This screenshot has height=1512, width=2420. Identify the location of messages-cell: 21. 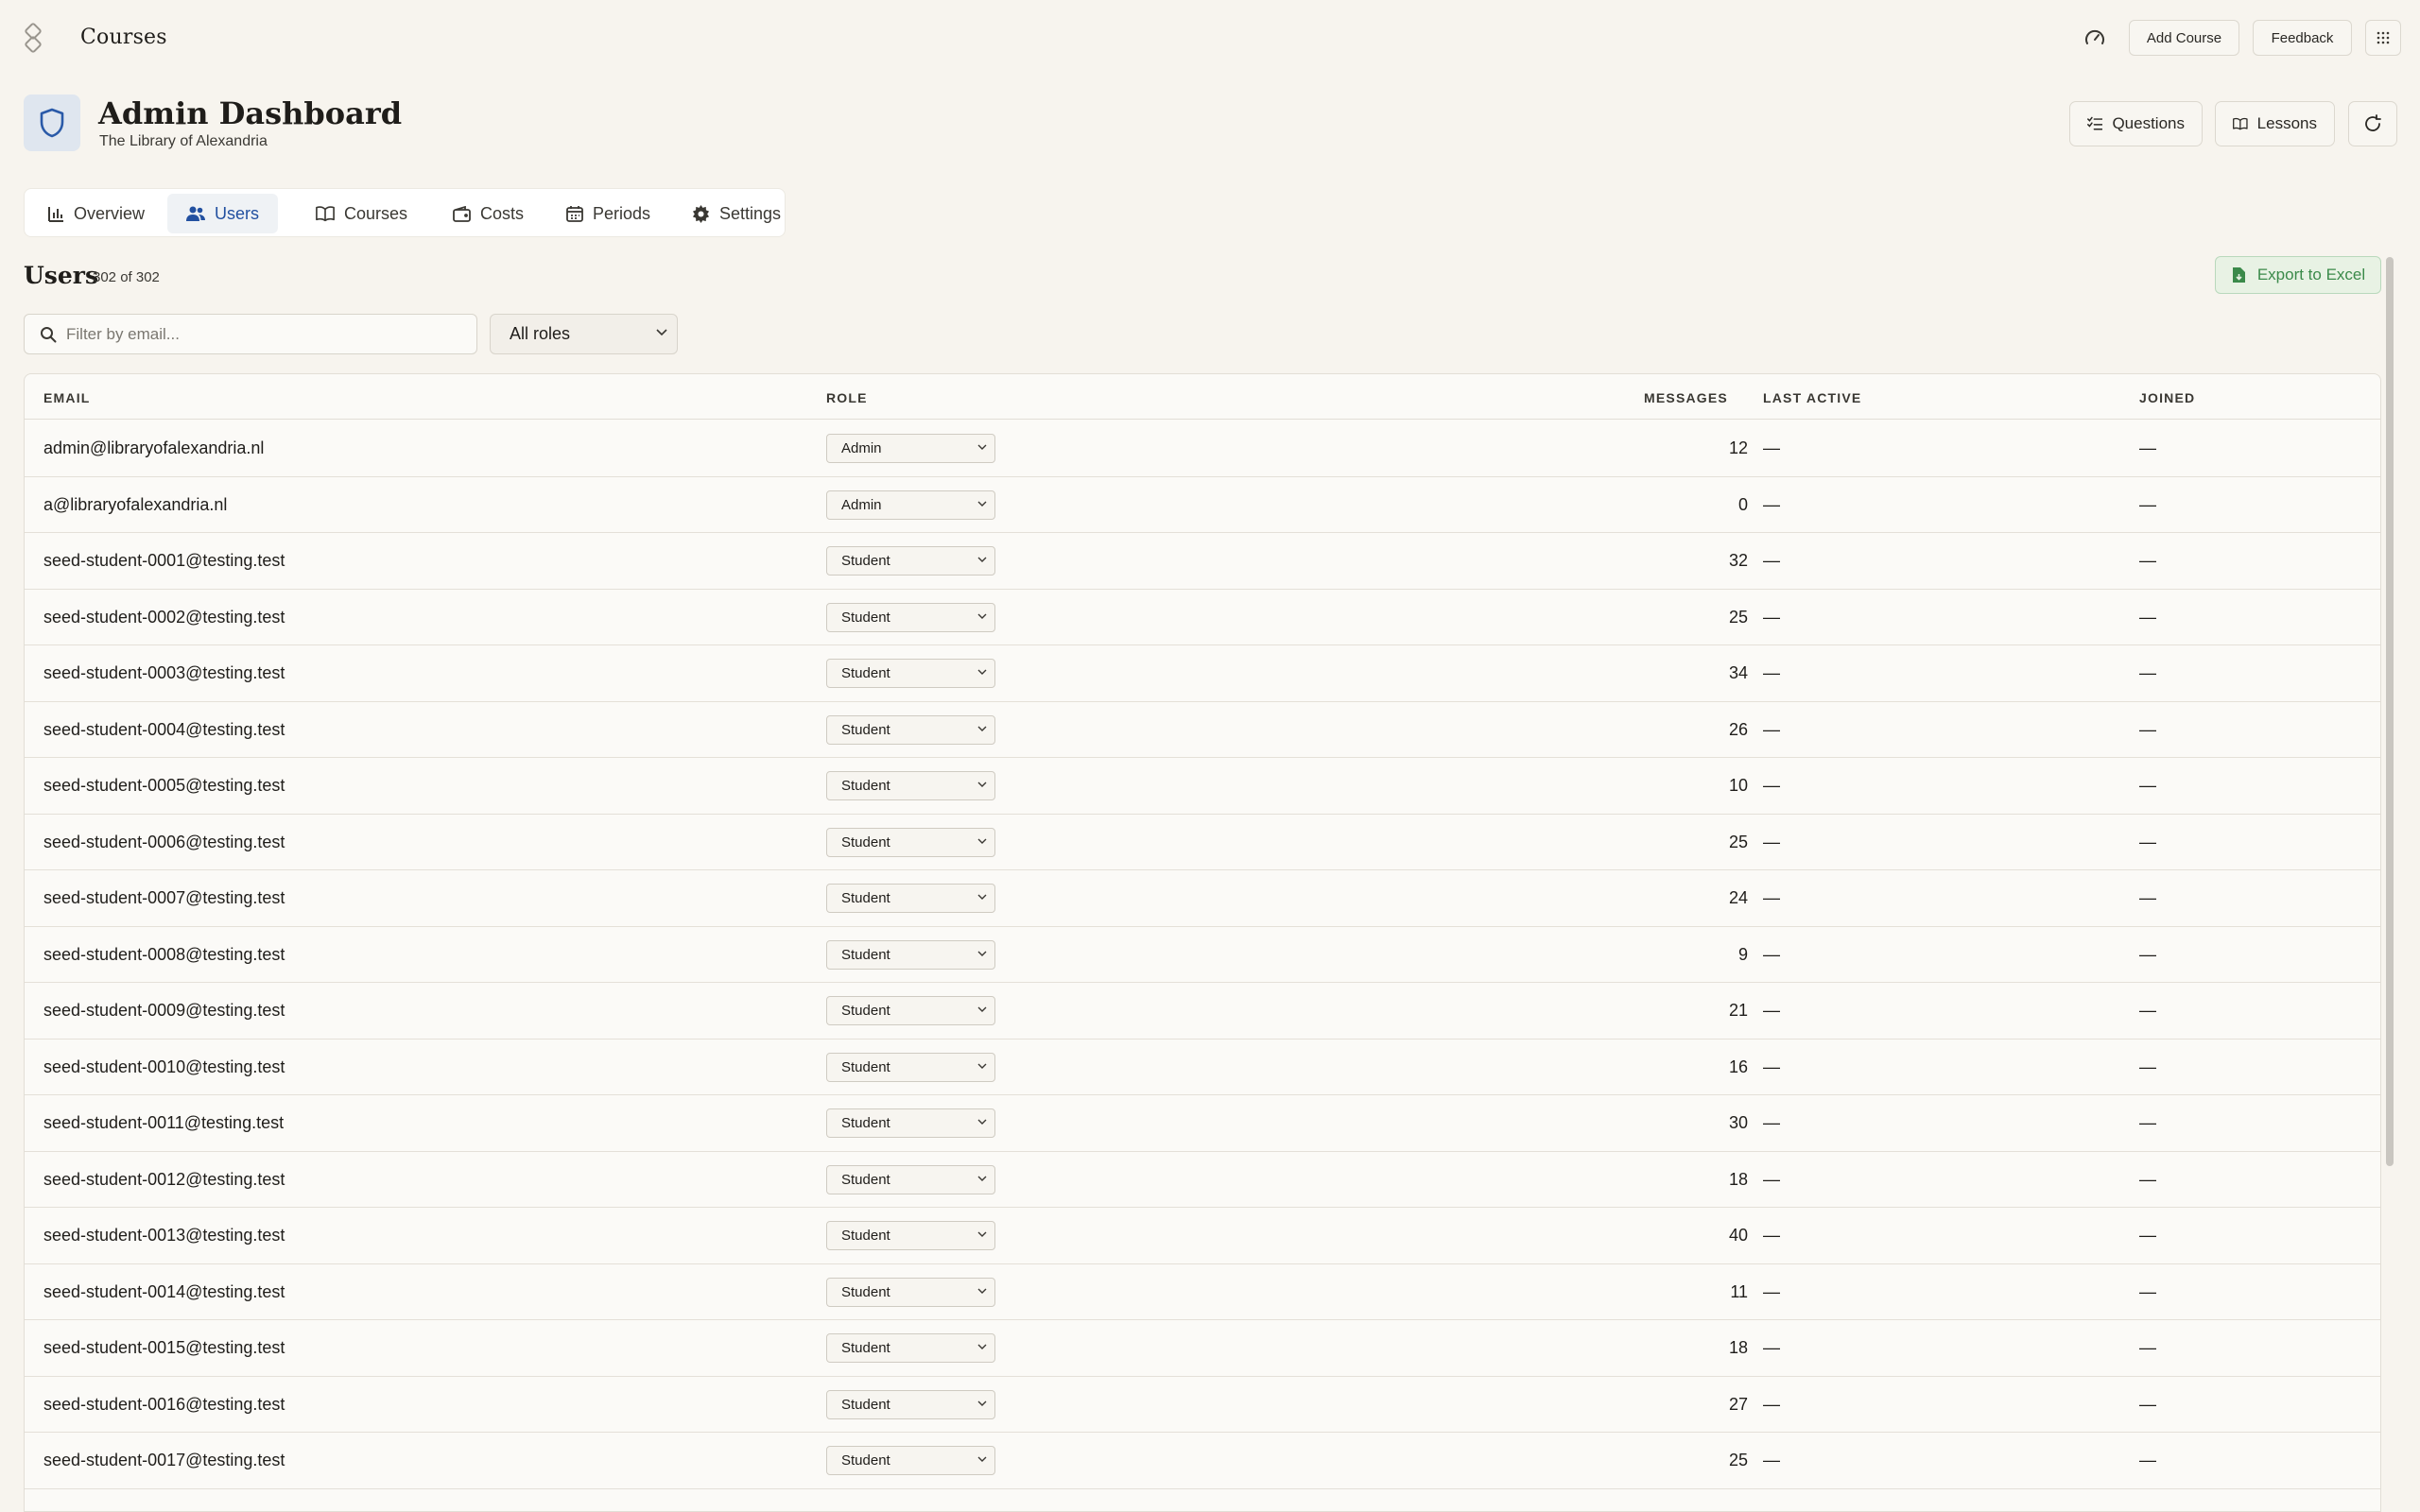
(1738, 1010).